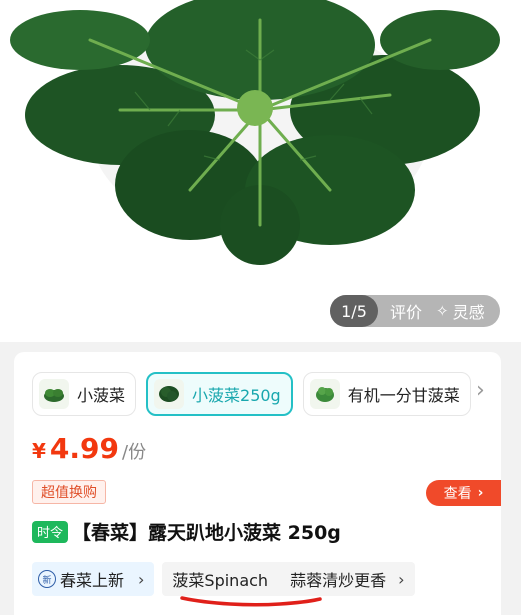  I want to click on inspiration-link: ✧ 灵感, so click(460, 311).